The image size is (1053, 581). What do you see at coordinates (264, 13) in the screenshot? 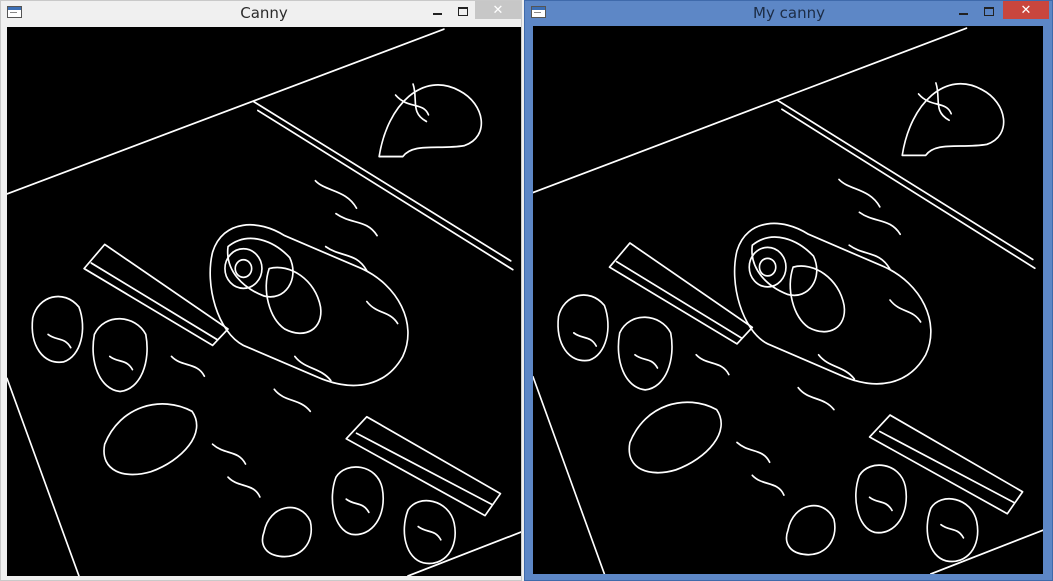
I see `window-title: Canny` at bounding box center [264, 13].